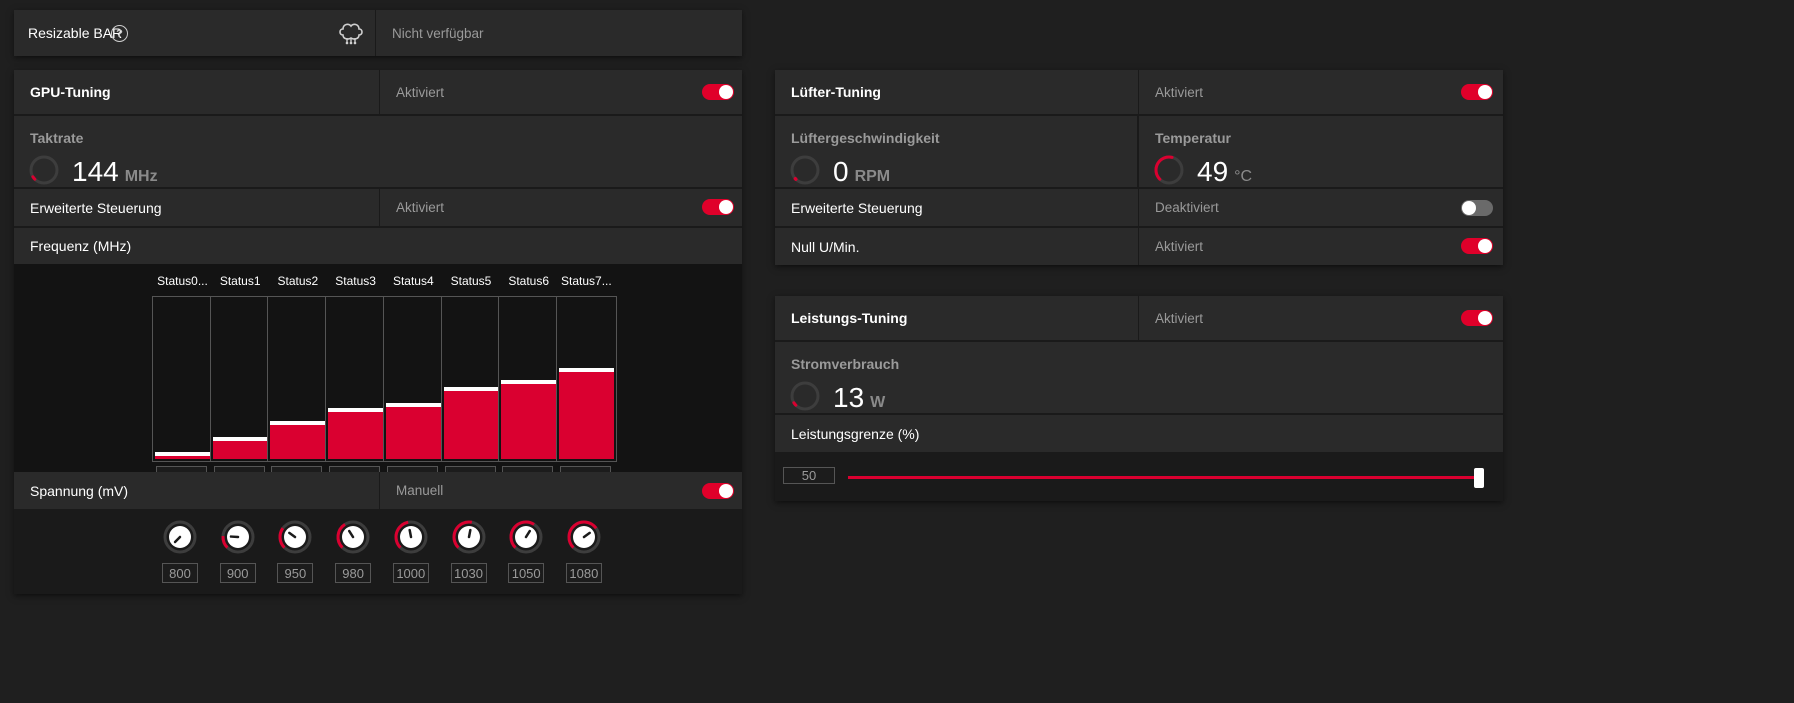 This screenshot has width=1794, height=703. Describe the element at coordinates (1477, 318) in the screenshot. I see `power-tuning-toggle` at that location.